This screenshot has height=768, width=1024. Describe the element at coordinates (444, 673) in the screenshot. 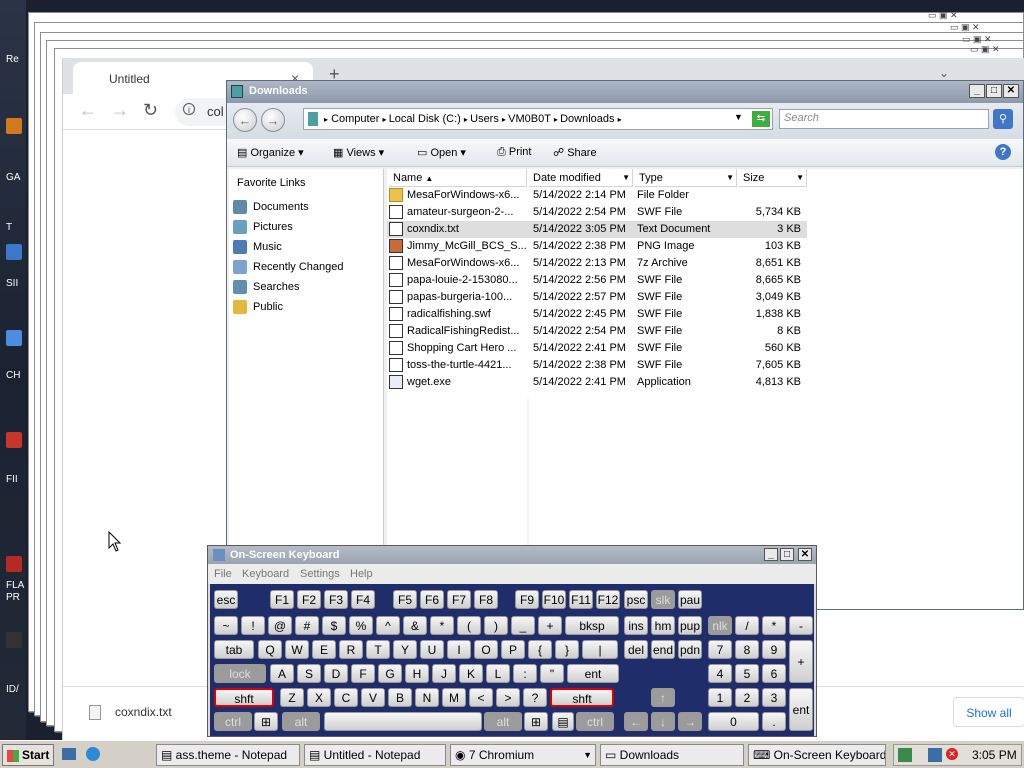

I see `key-j: J` at that location.